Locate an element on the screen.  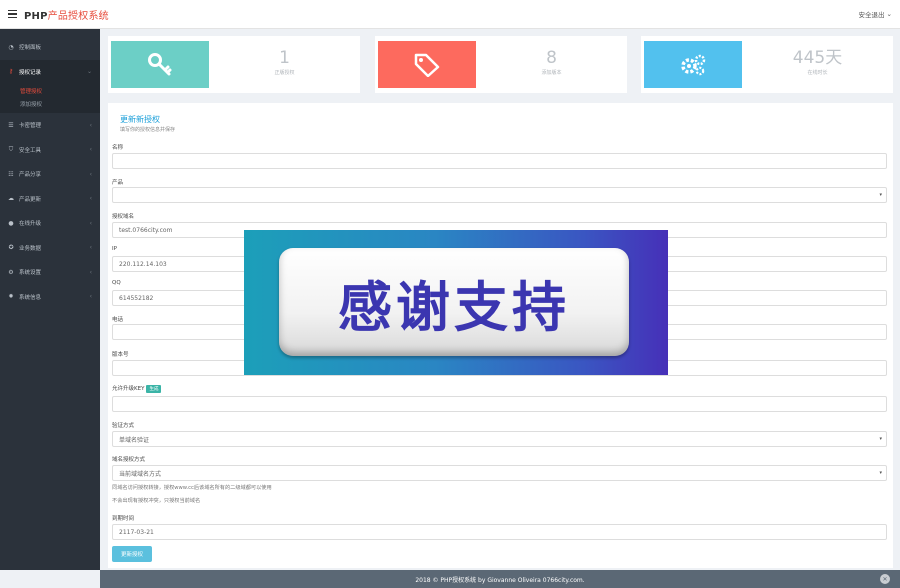
sidebar-item-settings: ⚙ 系统设置 ‹ is located at coordinates (50, 272).